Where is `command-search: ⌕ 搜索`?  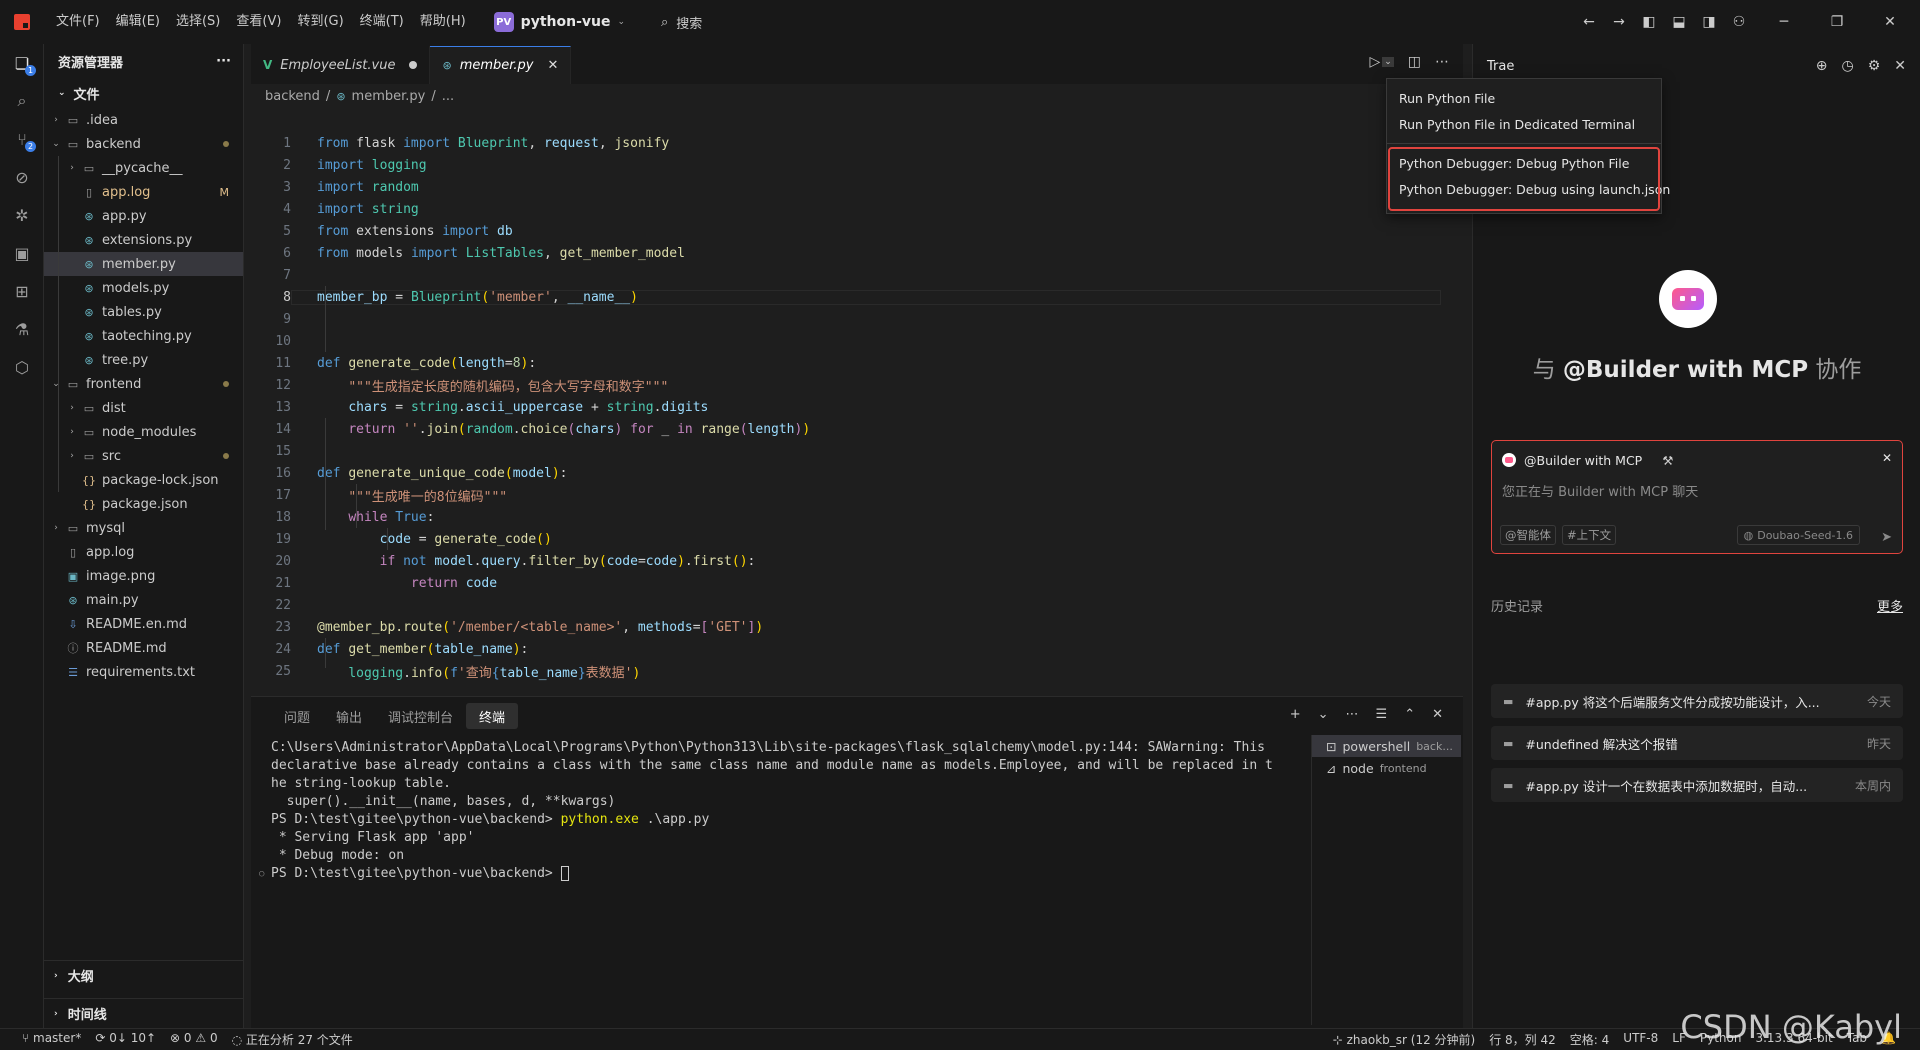
command-search: ⌕ 搜索 is located at coordinates (681, 22).